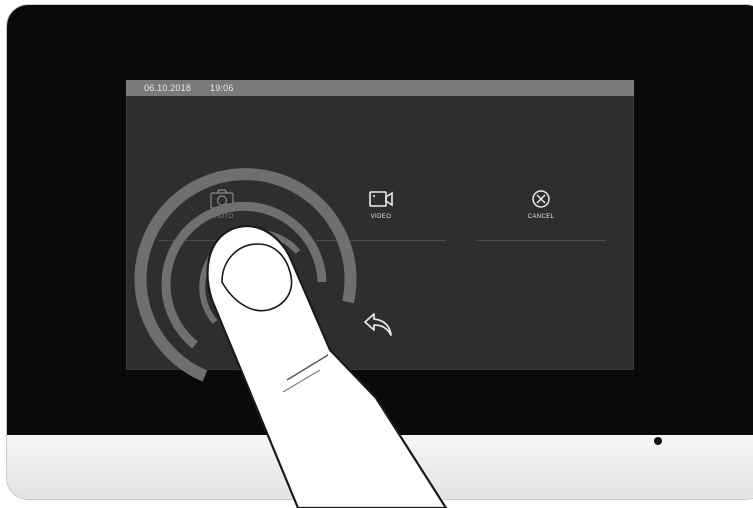  I want to click on device-chin, so click(380, 467).